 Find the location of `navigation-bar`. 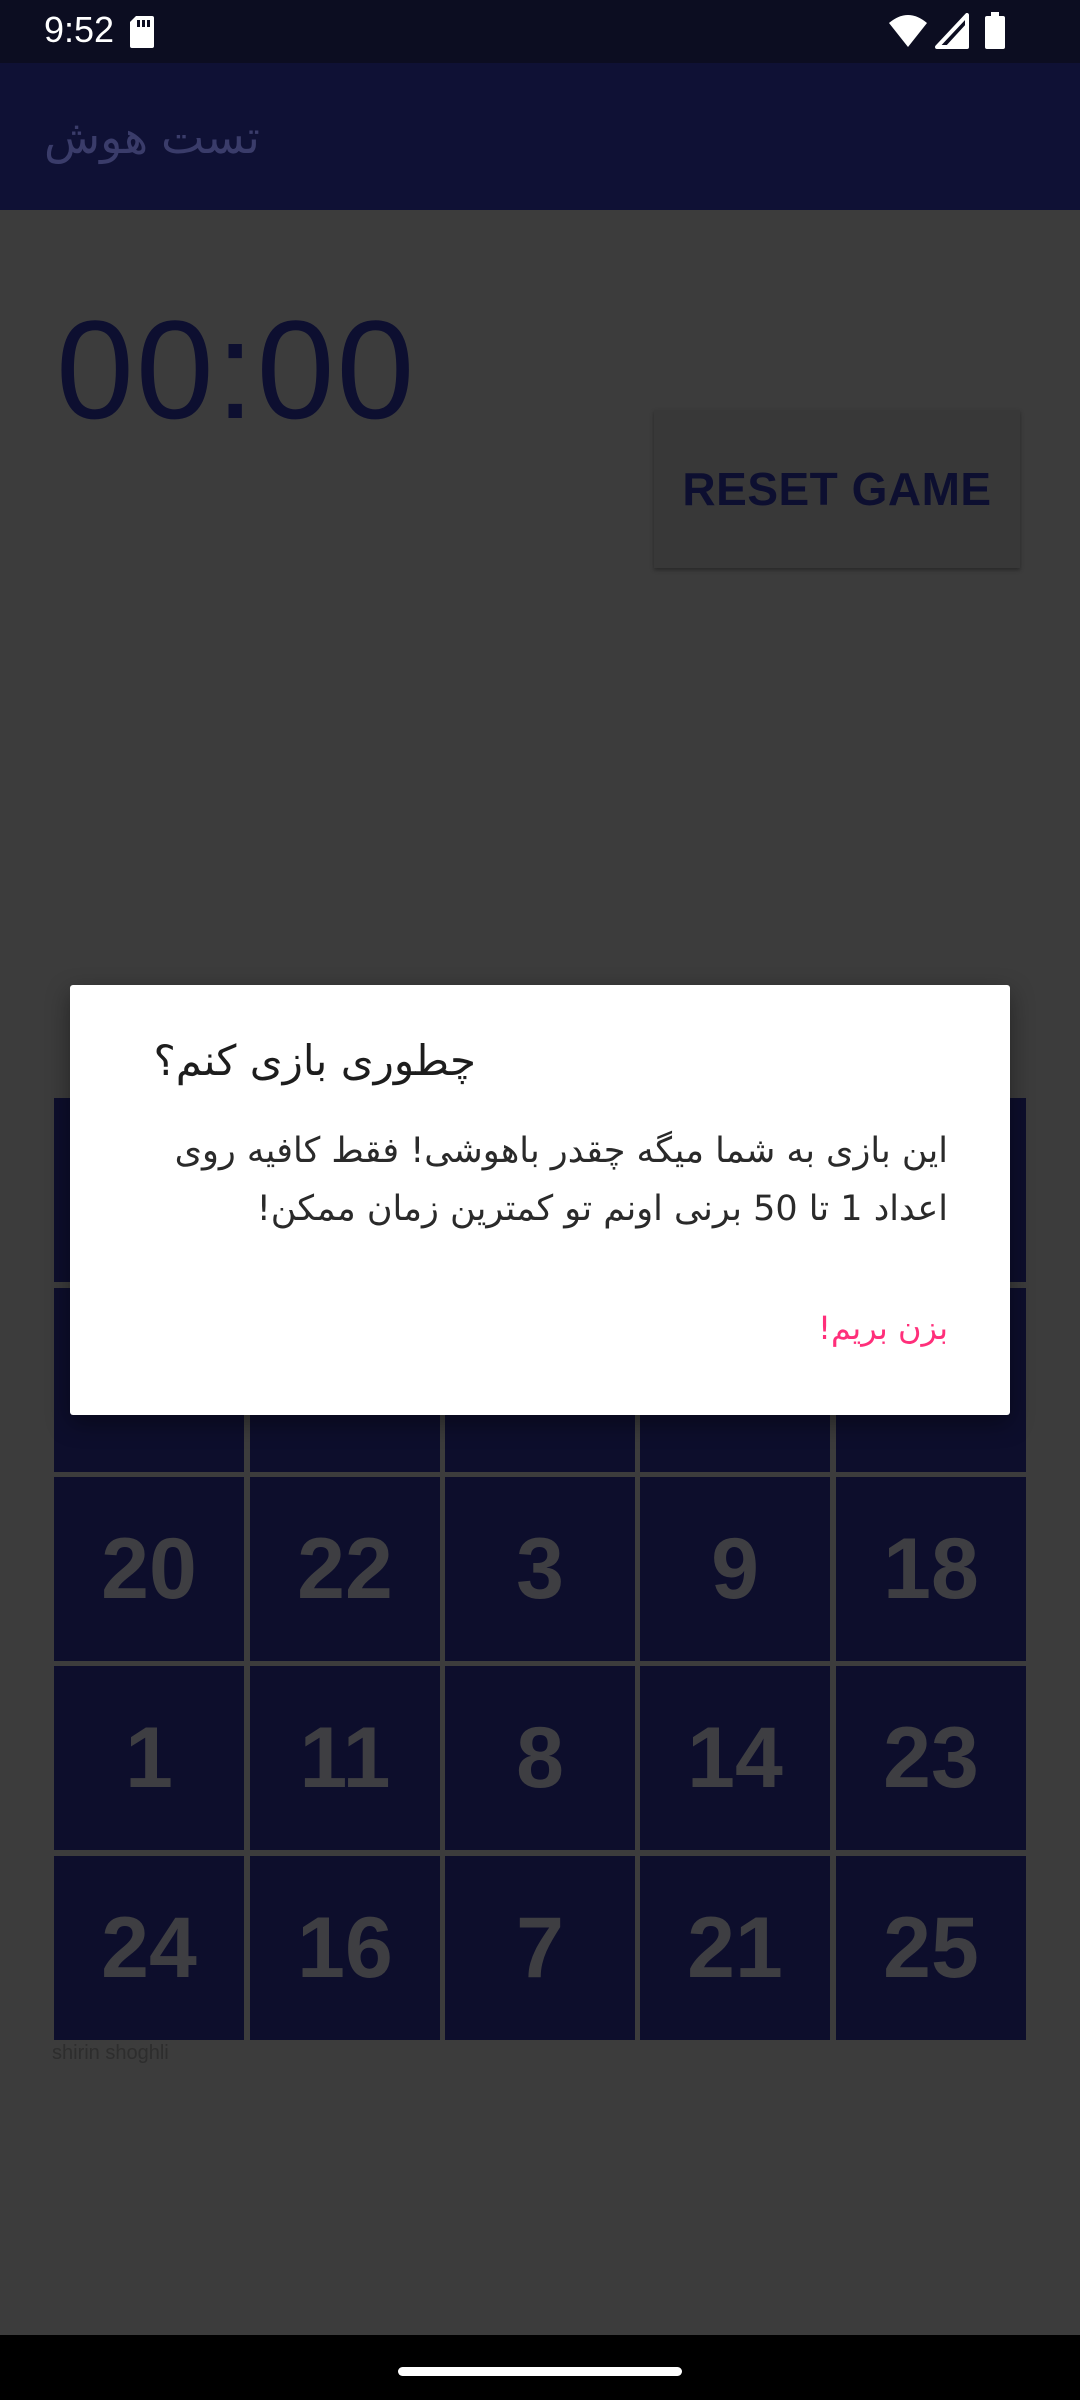

navigation-bar is located at coordinates (540, 2367).